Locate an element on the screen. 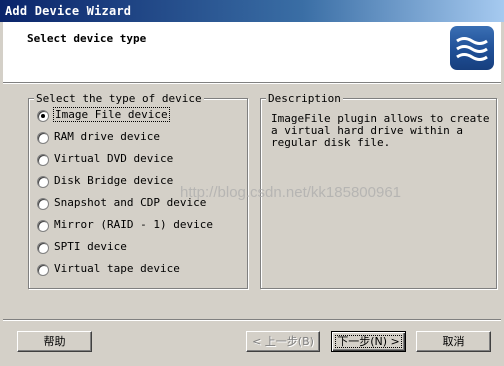 The height and width of the screenshot is (366, 504). help-button: 帮助 is located at coordinates (54, 341).